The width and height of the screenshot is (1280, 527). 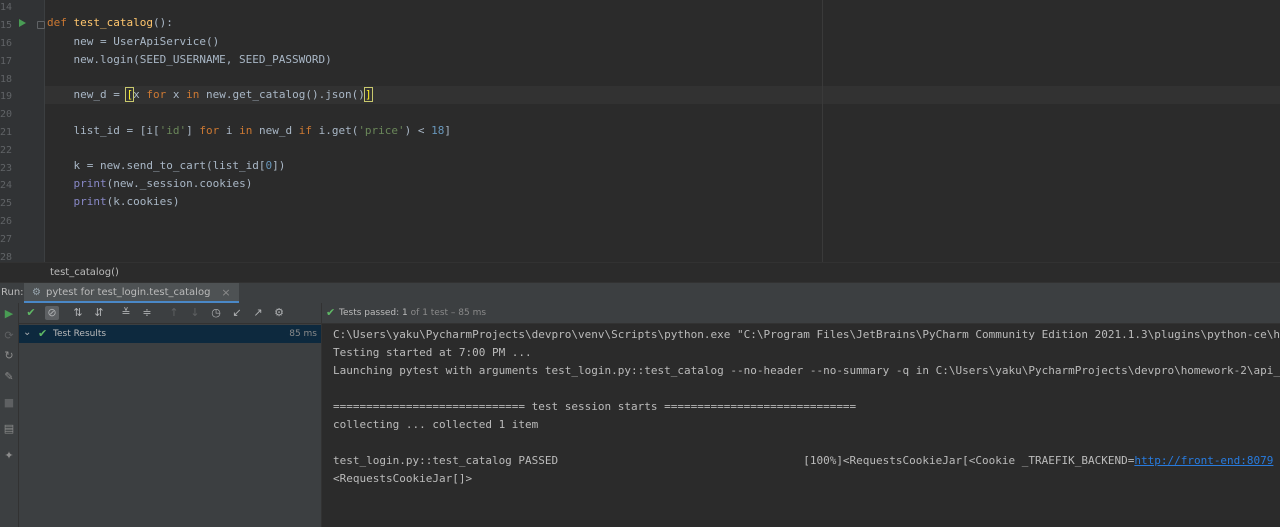 What do you see at coordinates (305, 130) in the screenshot?
I see `code-token: if` at bounding box center [305, 130].